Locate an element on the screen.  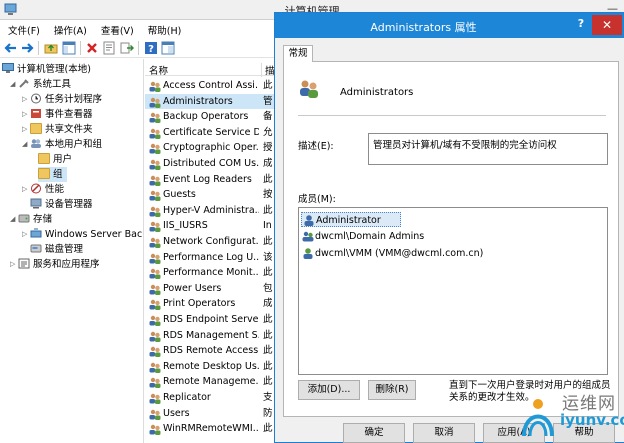
description-field: 管理员对计算机/域有不受限制的完全访问权 is located at coordinates (488, 149).